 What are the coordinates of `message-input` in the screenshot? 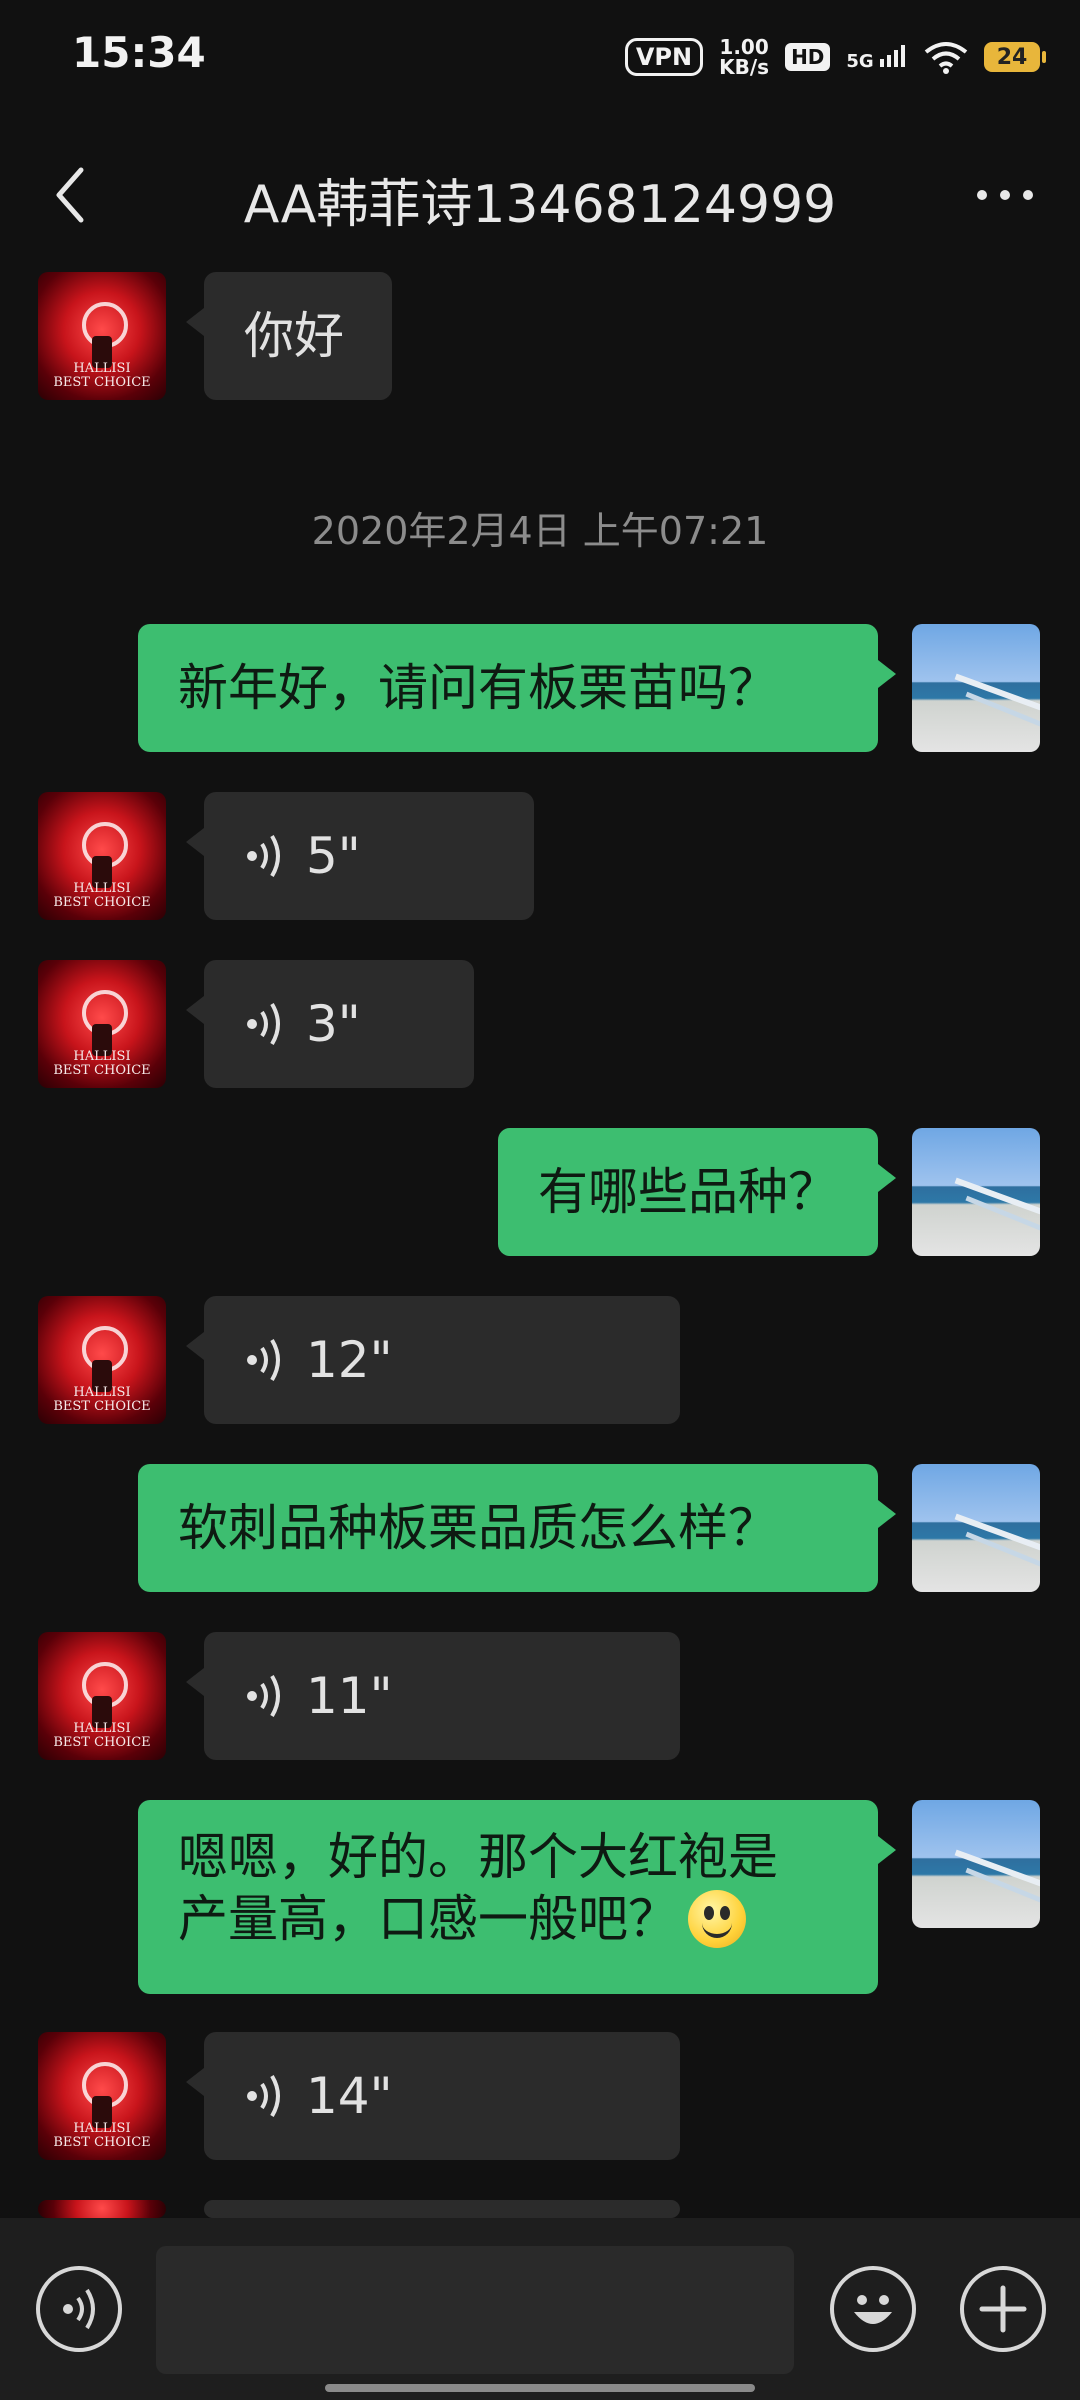 It's located at (475, 2310).